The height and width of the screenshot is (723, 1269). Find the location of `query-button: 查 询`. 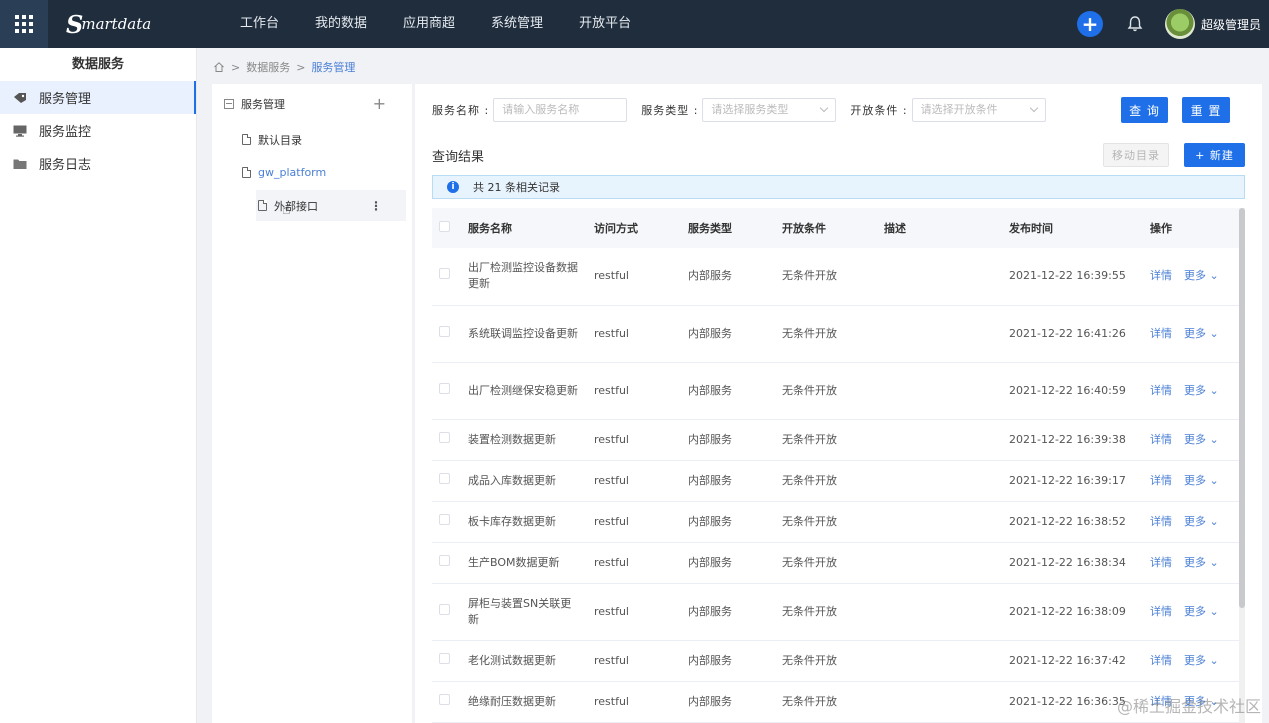

query-button: 查 询 is located at coordinates (1144, 110).